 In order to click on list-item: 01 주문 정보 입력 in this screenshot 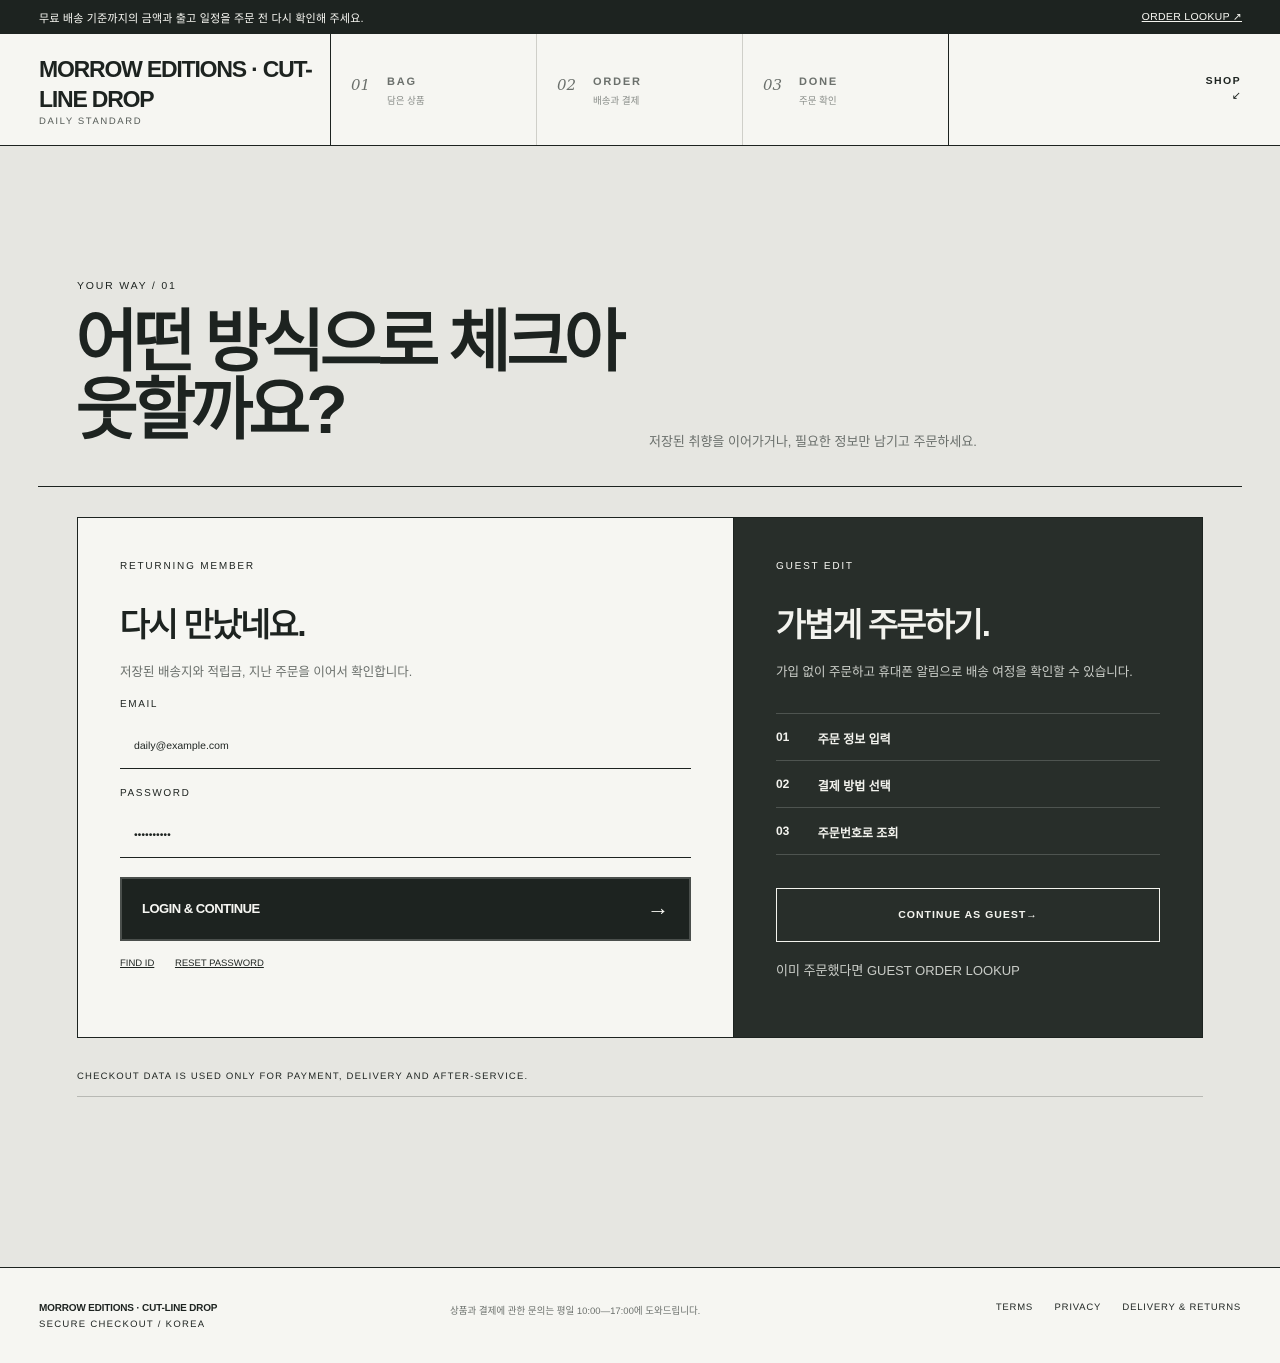, I will do `click(968, 737)`.